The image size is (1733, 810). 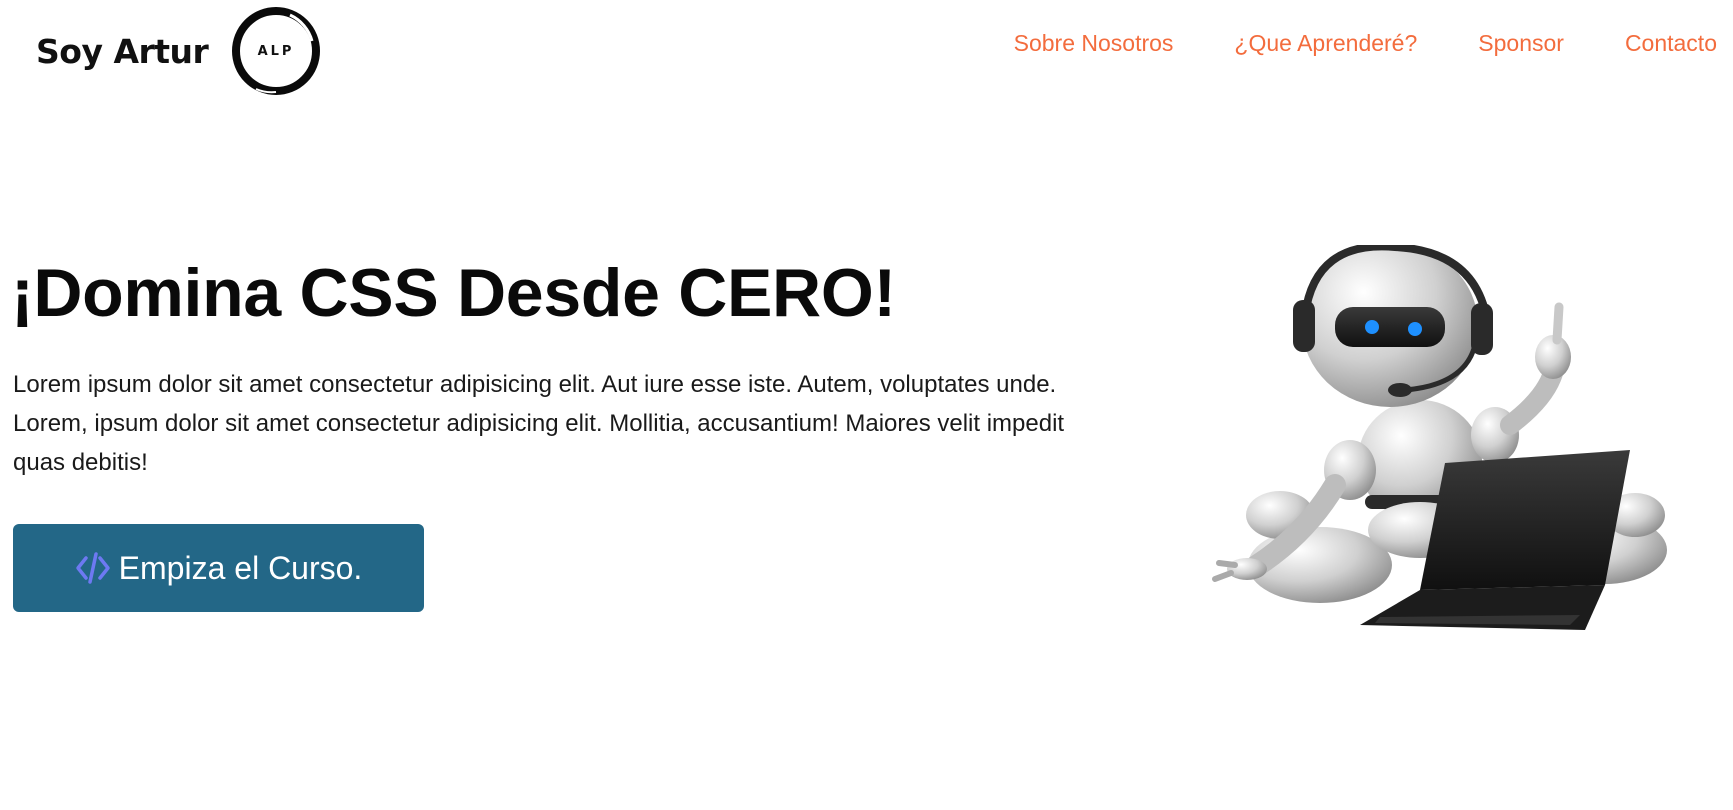 I want to click on robot-laptop-illustration, so click(x=1439, y=437).